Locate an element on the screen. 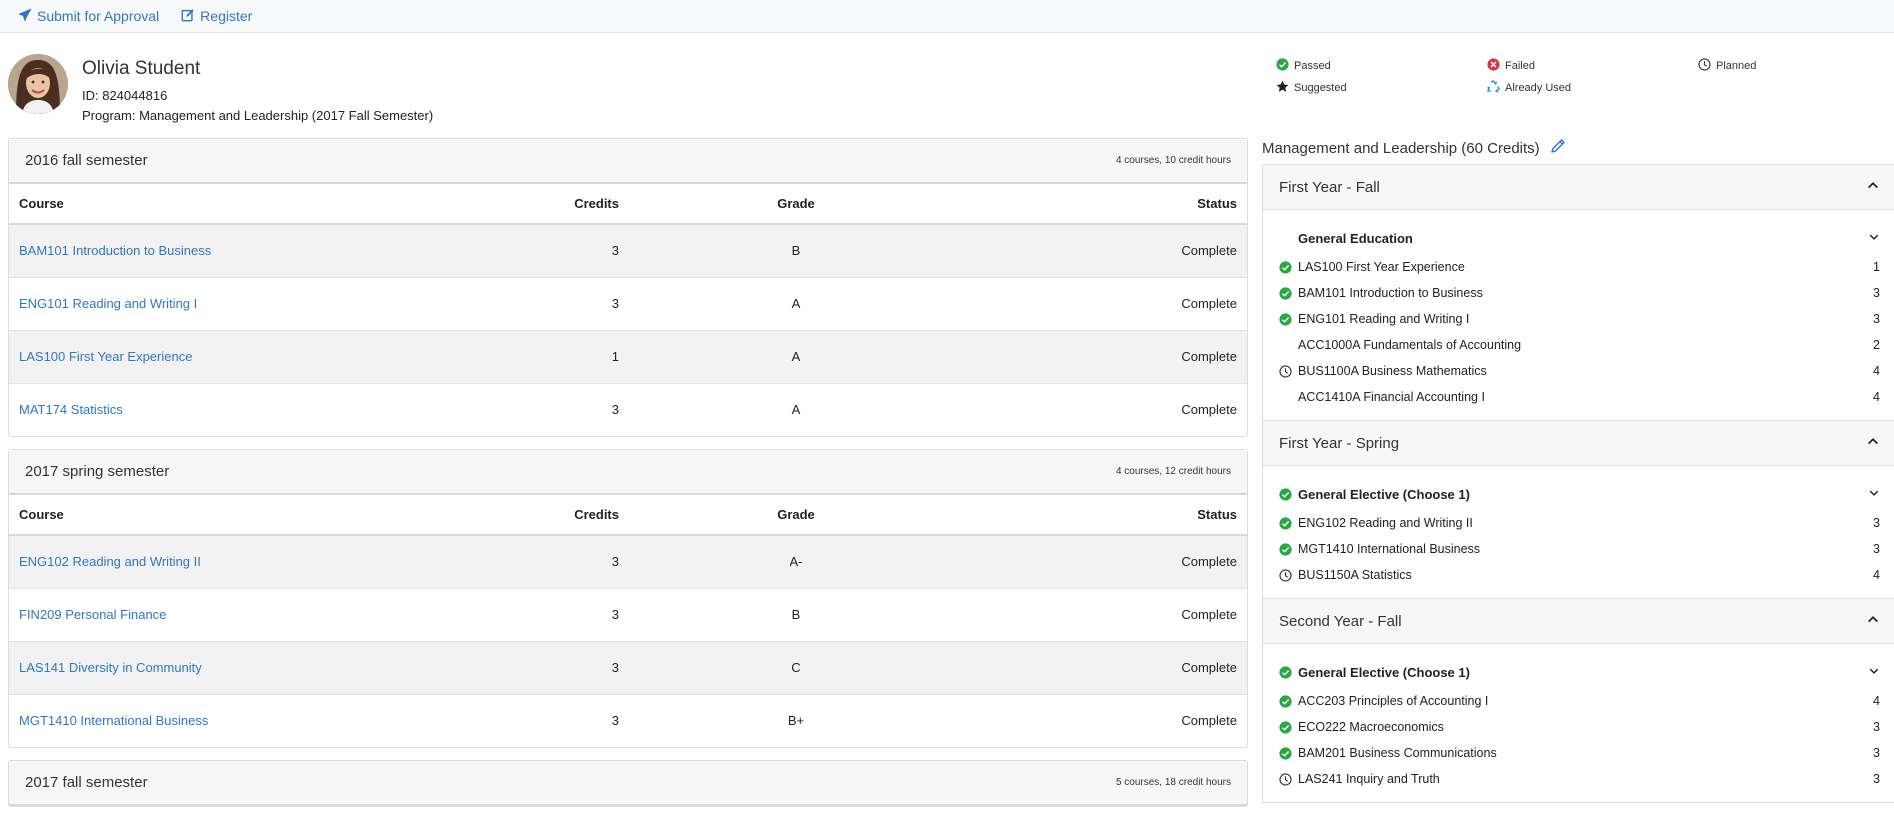  term-header: Second Year - Fall is located at coordinates (1578, 621).